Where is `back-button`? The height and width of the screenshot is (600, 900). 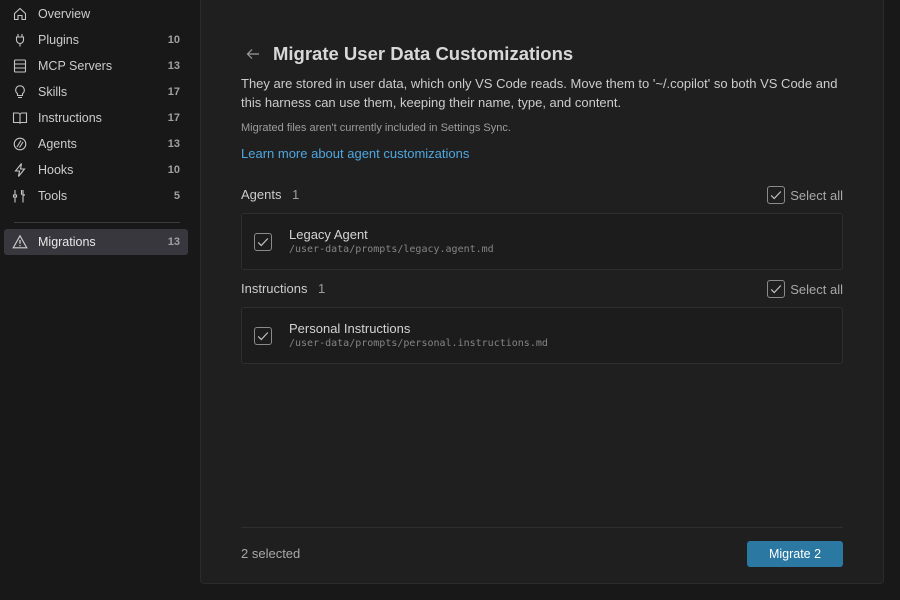
back-button is located at coordinates (253, 54).